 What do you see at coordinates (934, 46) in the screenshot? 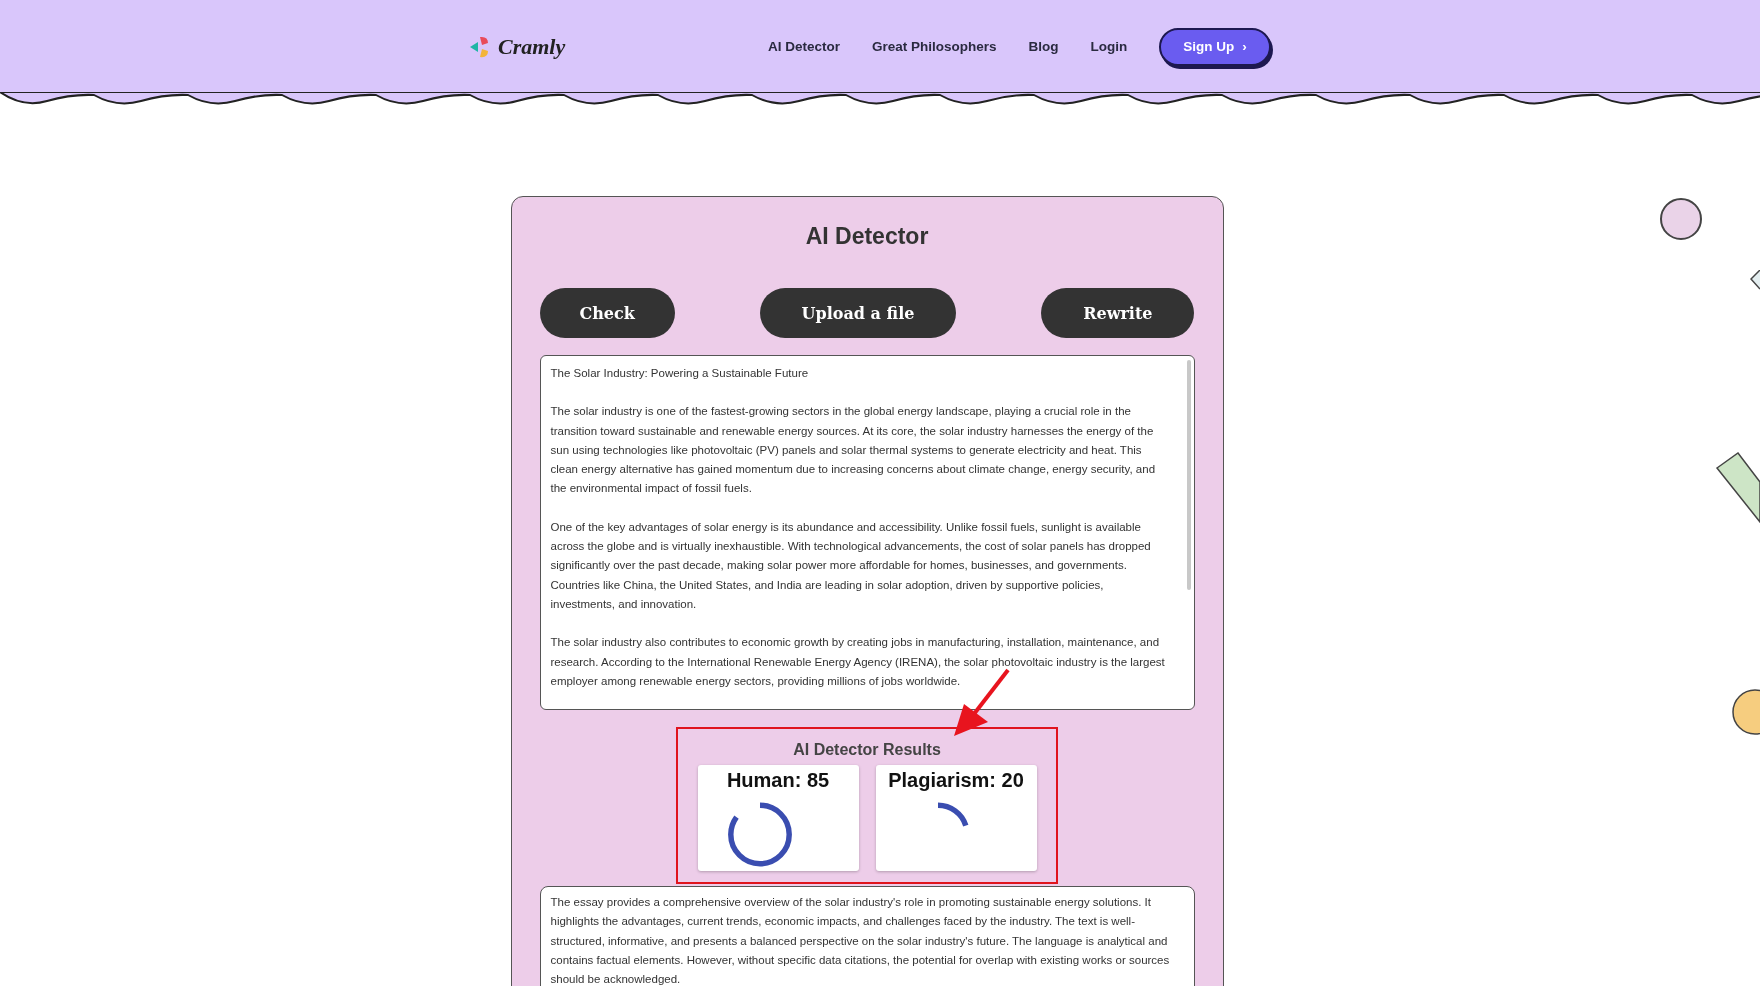
I see `nav-link: Great Philosophers` at bounding box center [934, 46].